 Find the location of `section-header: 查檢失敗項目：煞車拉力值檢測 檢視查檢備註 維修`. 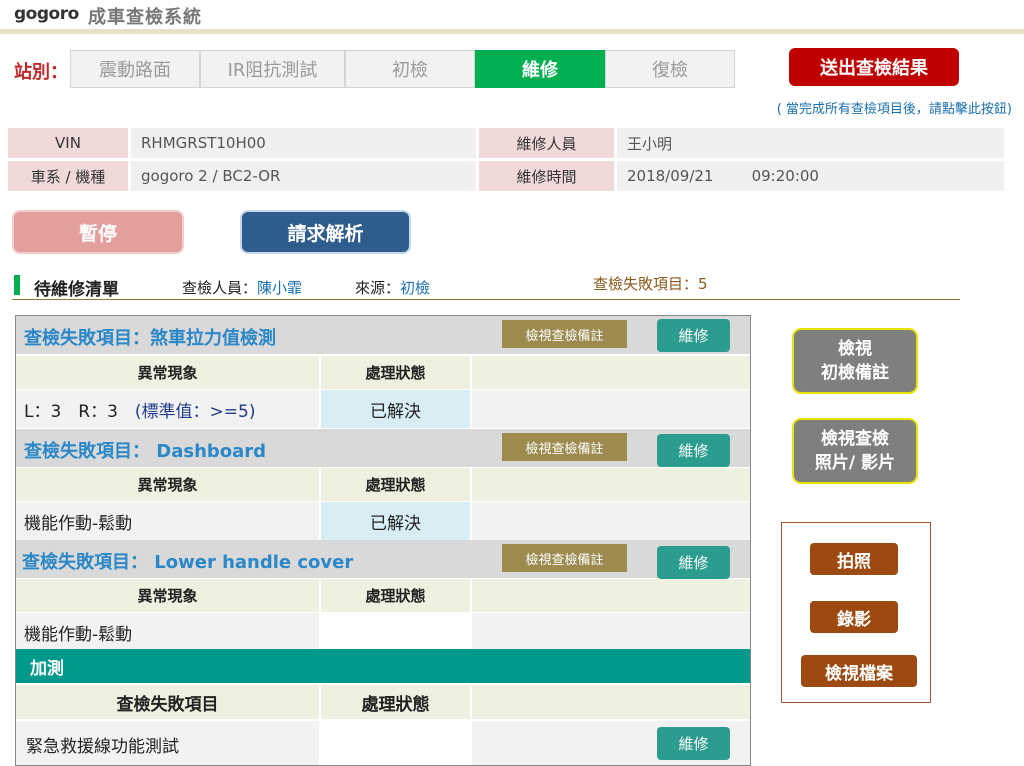

section-header: 查檢失敗項目：煞車拉力值檢測 檢視查檢備註 維修 is located at coordinates (383, 335).